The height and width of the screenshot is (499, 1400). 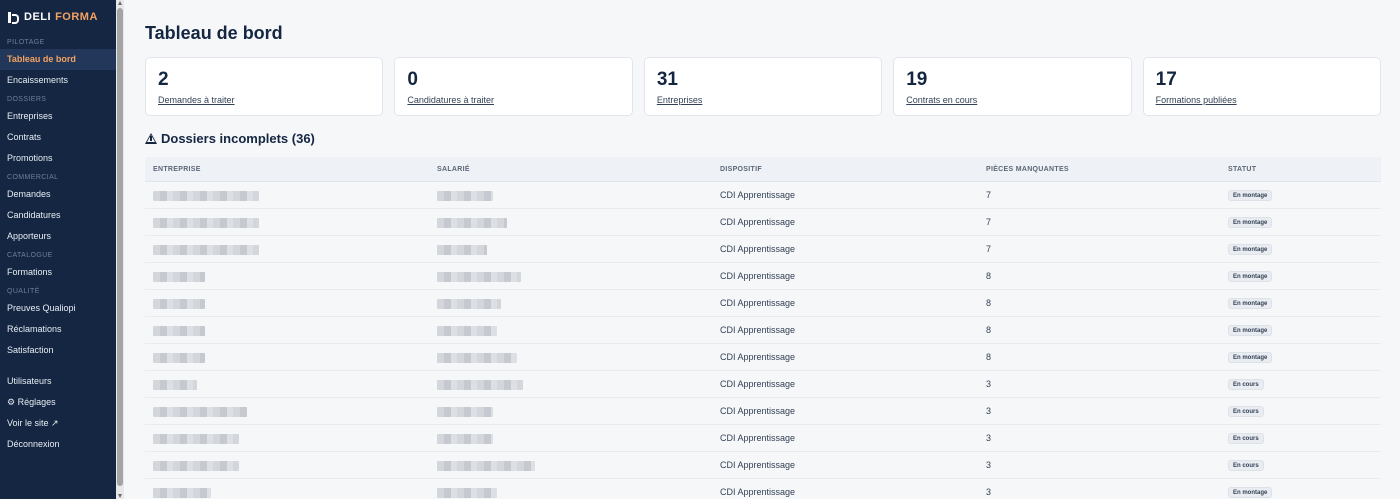 What do you see at coordinates (58, 402) in the screenshot?
I see `sidebar-item-reglages: ⚙ Réglages` at bounding box center [58, 402].